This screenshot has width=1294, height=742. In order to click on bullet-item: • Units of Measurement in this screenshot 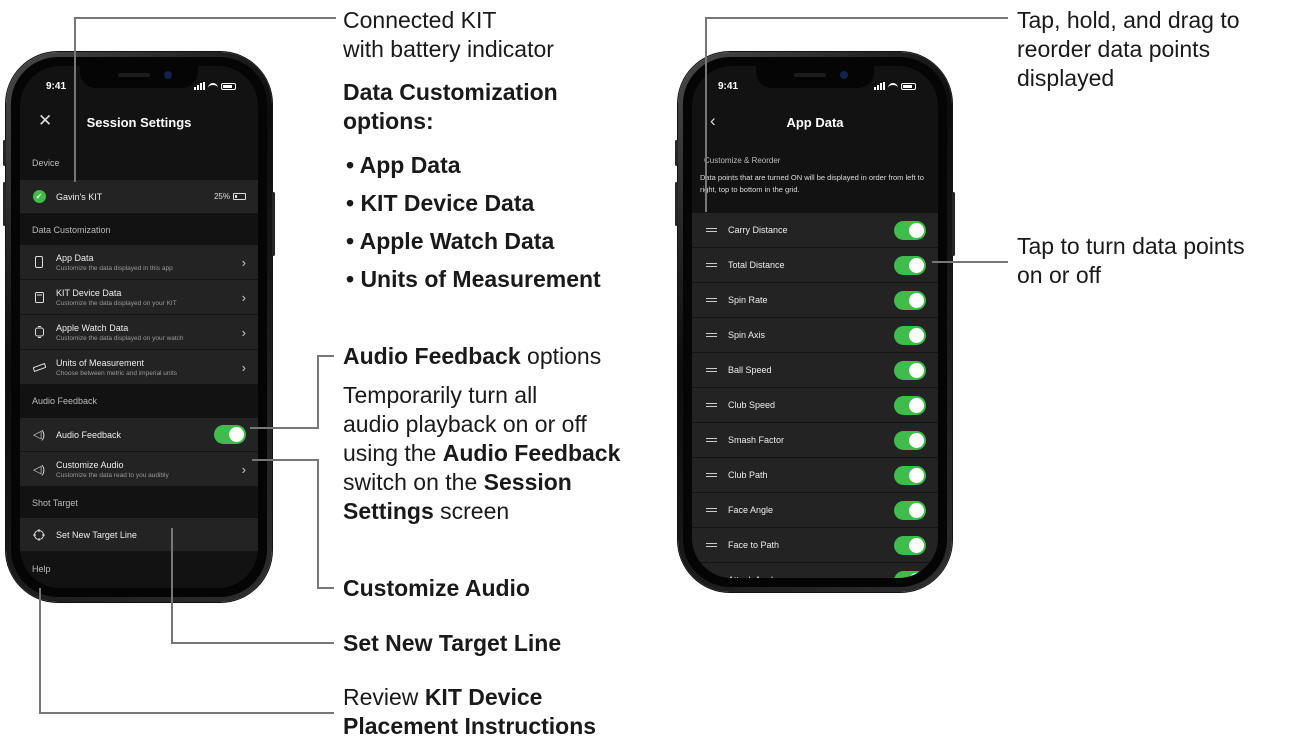, I will do `click(473, 279)`.